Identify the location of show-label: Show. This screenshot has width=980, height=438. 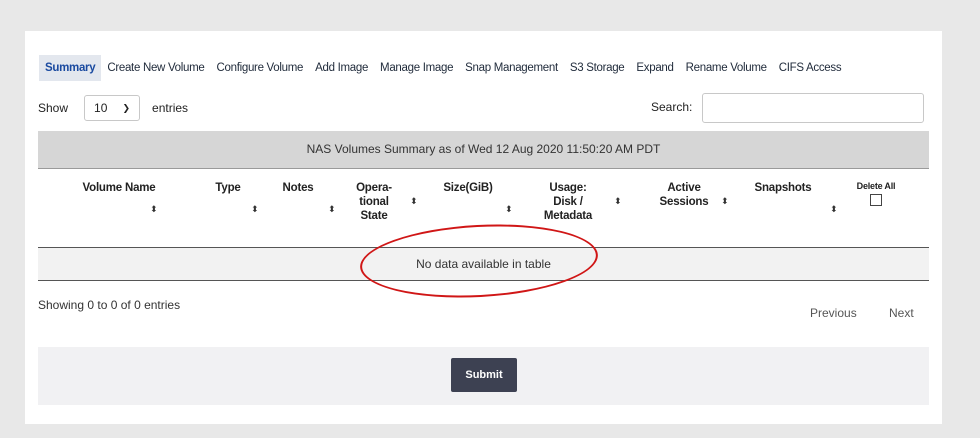
(53, 108).